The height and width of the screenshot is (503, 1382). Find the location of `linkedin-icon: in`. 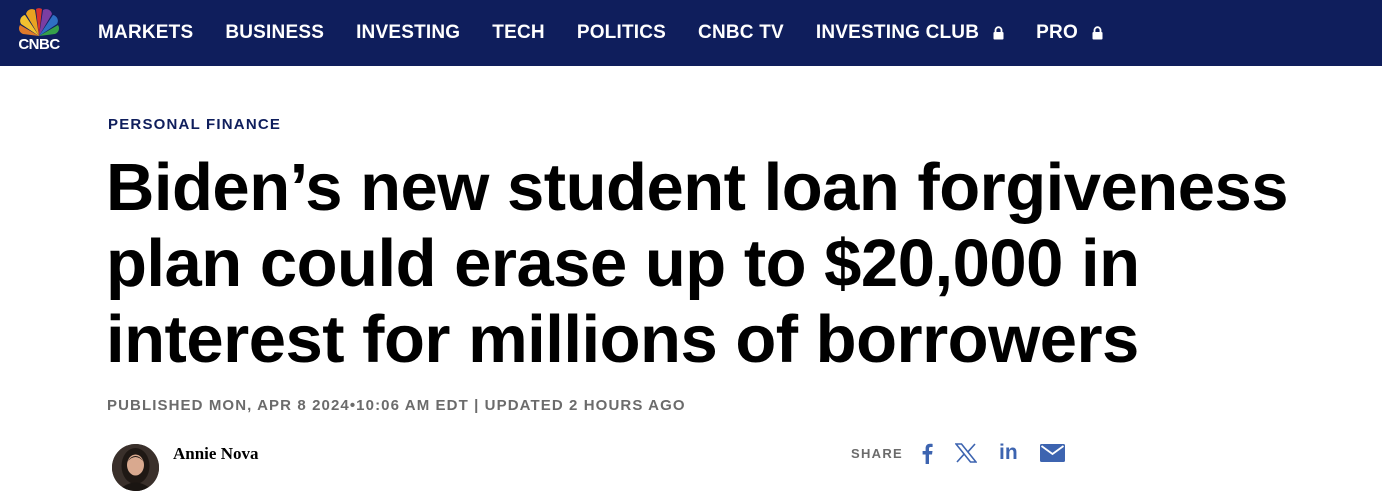

linkedin-icon: in is located at coordinates (1008, 452).